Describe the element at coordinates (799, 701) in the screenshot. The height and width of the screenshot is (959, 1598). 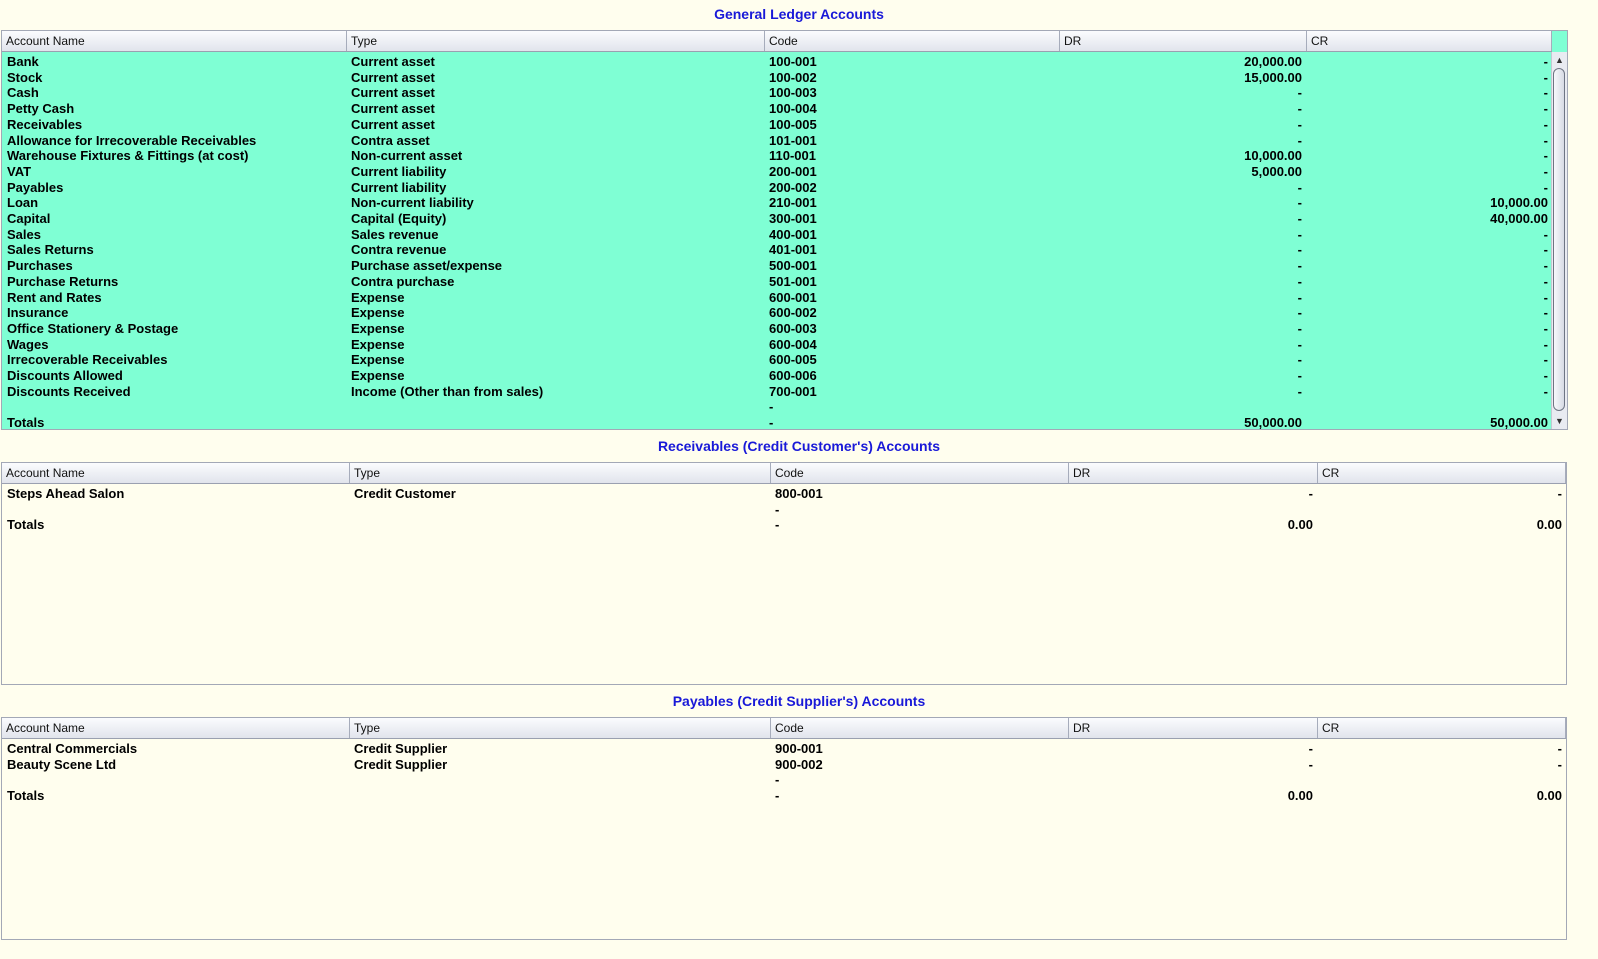
I see `payables-title: Payables (Credit Supplier's) Accounts` at that location.